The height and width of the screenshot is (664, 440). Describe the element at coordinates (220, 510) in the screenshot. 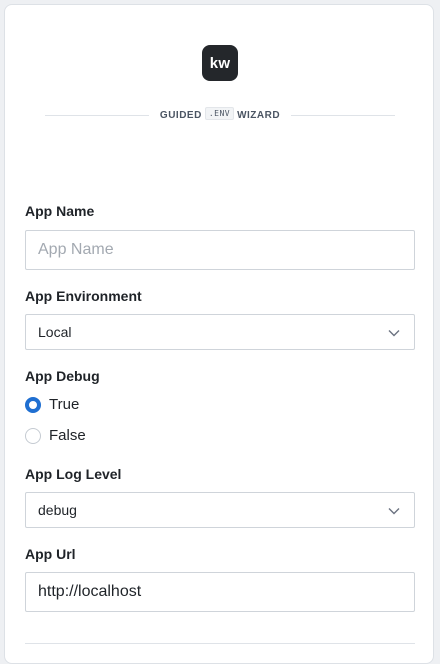

I see `app-log-level-select: debug` at that location.